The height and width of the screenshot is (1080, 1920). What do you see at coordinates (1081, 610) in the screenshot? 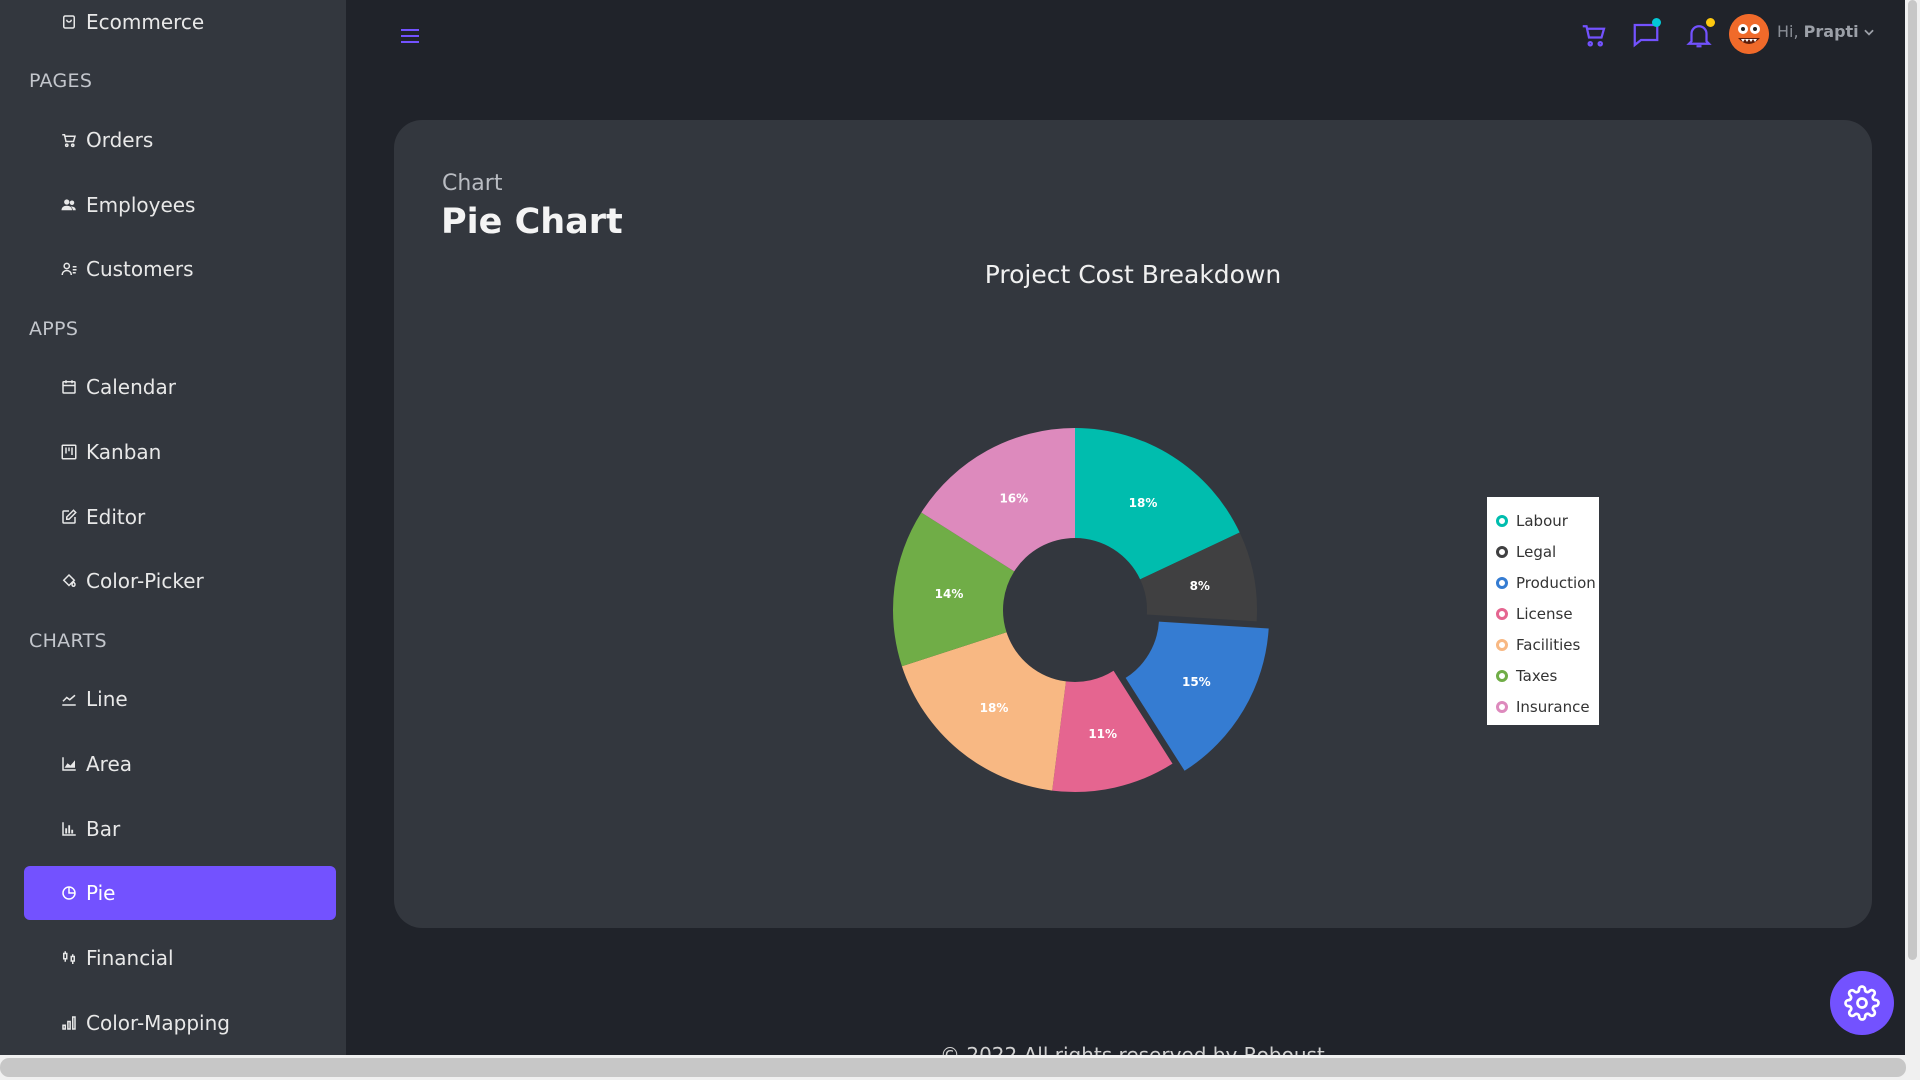
I see `pie-chart: 18% 8% 15% 11% 18% 14% 16%` at bounding box center [1081, 610].